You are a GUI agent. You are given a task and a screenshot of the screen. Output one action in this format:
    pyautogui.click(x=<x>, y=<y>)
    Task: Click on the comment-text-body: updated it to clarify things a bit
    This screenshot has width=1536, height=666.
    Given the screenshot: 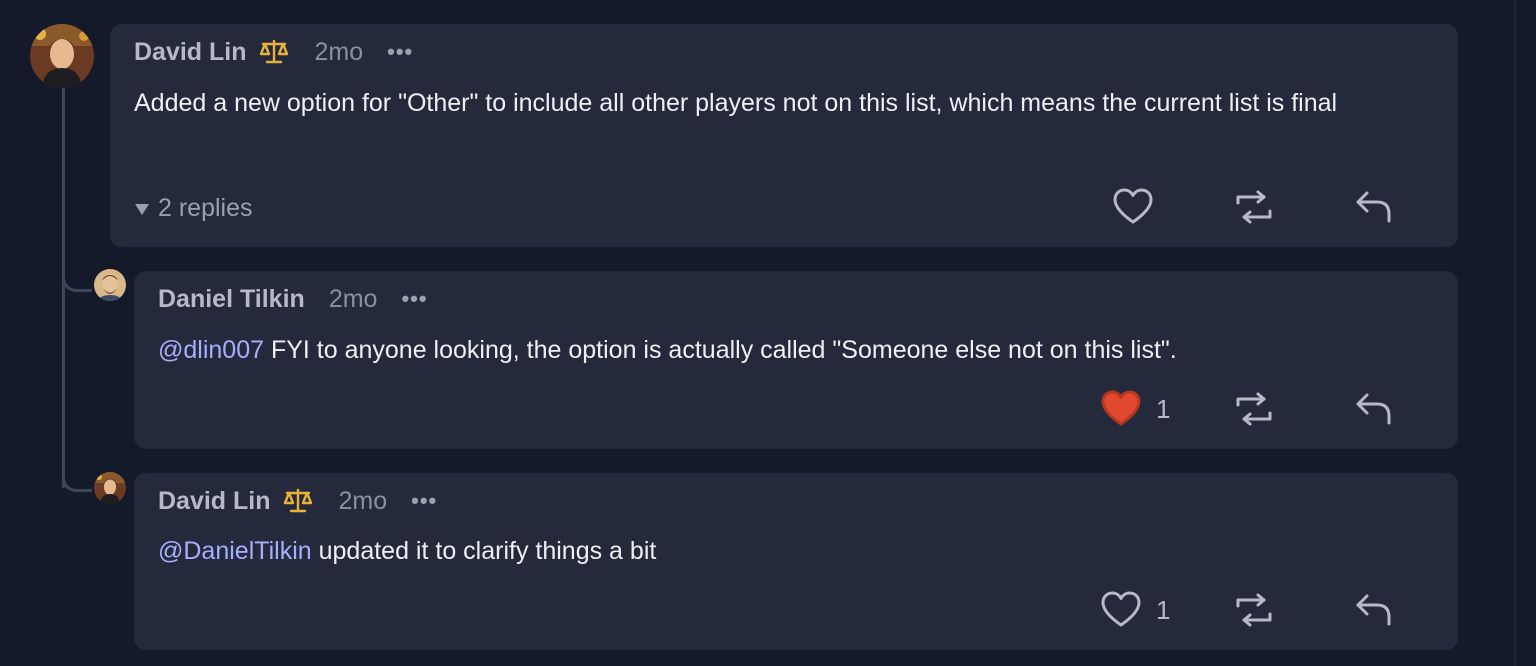 What is the action you would take?
    pyautogui.click(x=484, y=551)
    